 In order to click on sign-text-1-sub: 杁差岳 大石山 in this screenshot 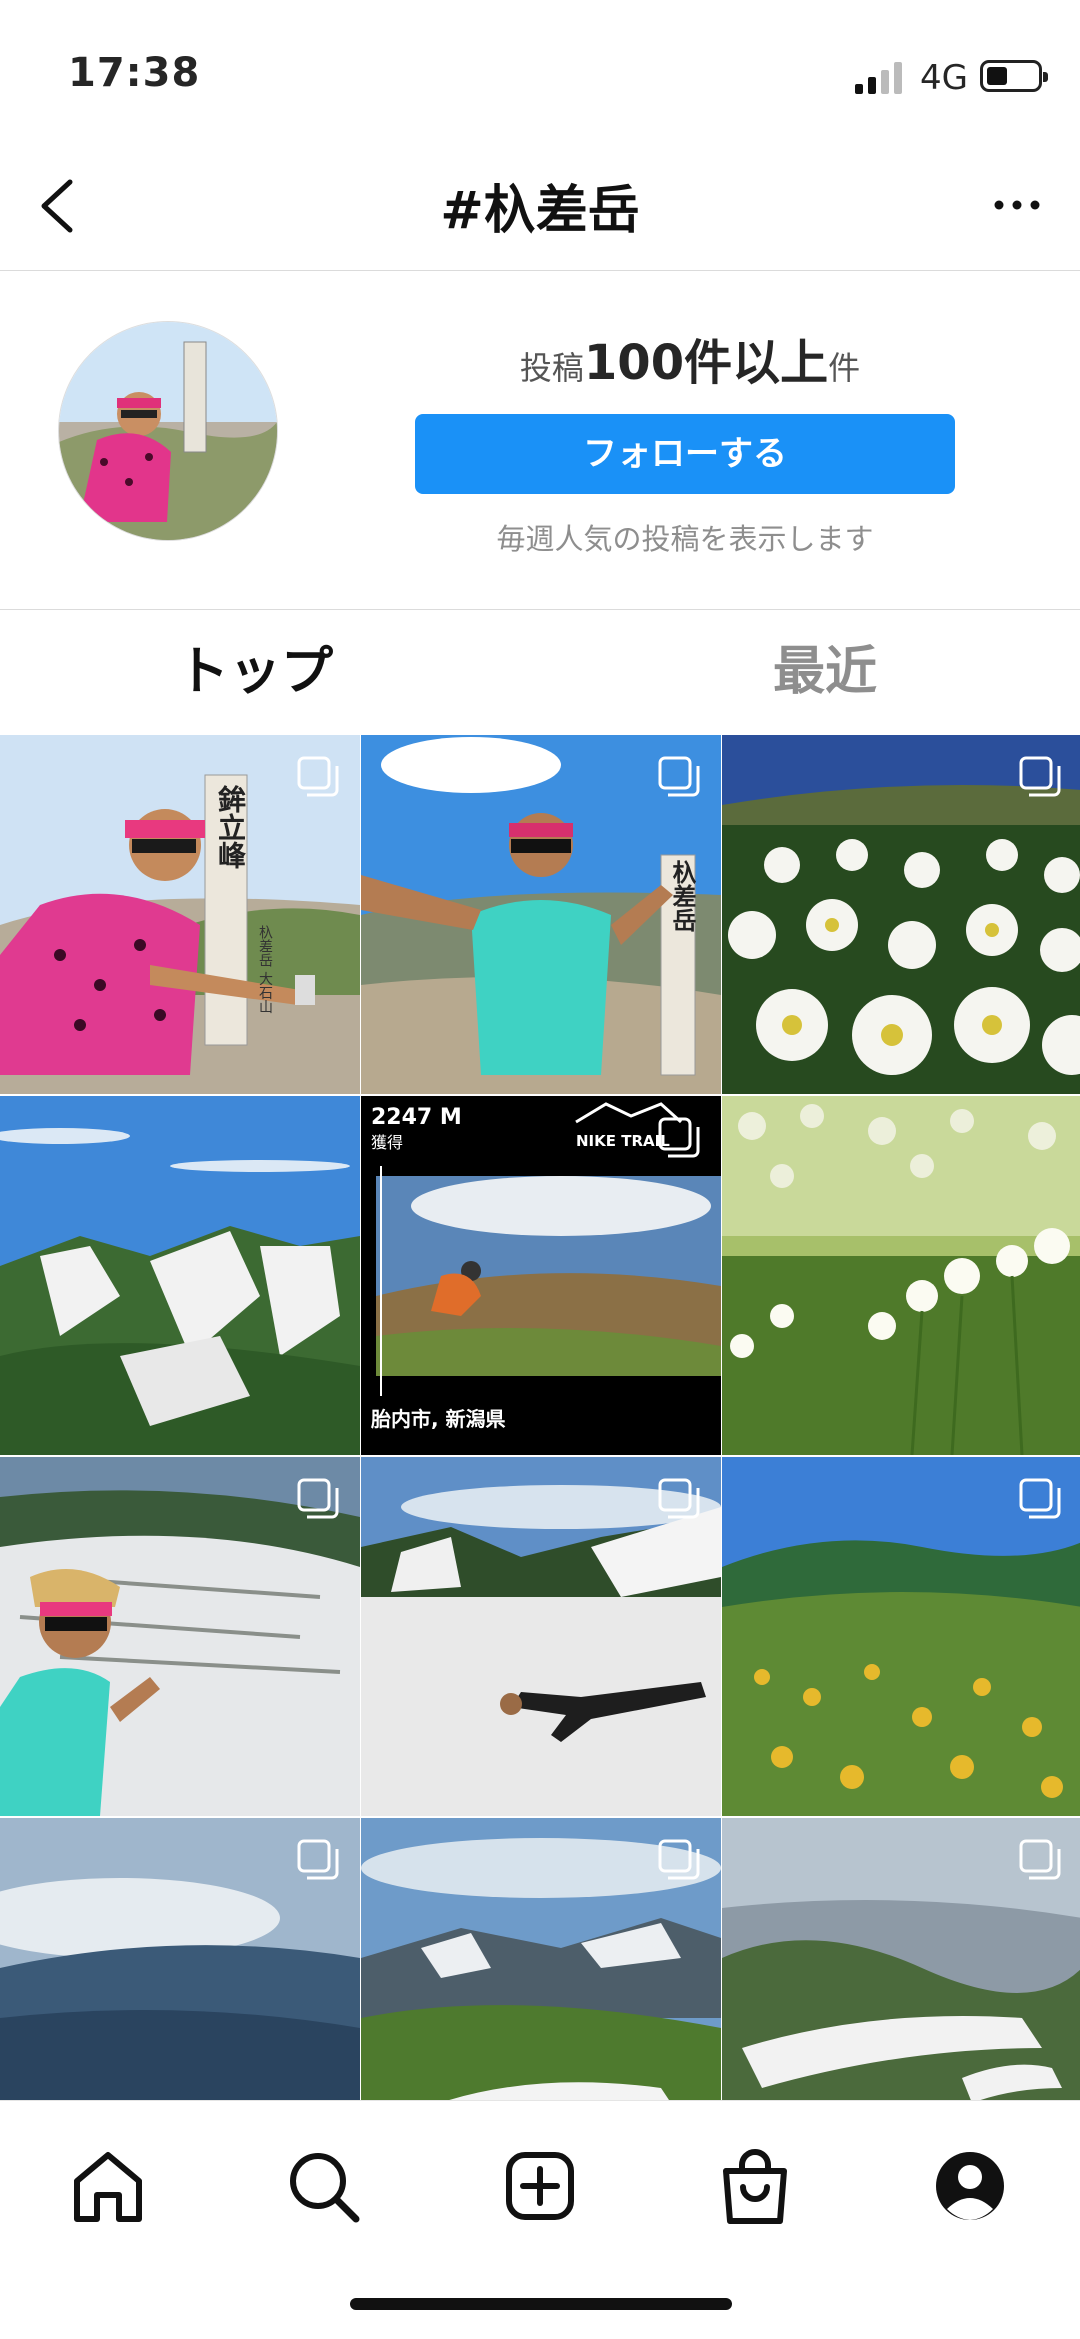, I will do `click(265, 969)`.